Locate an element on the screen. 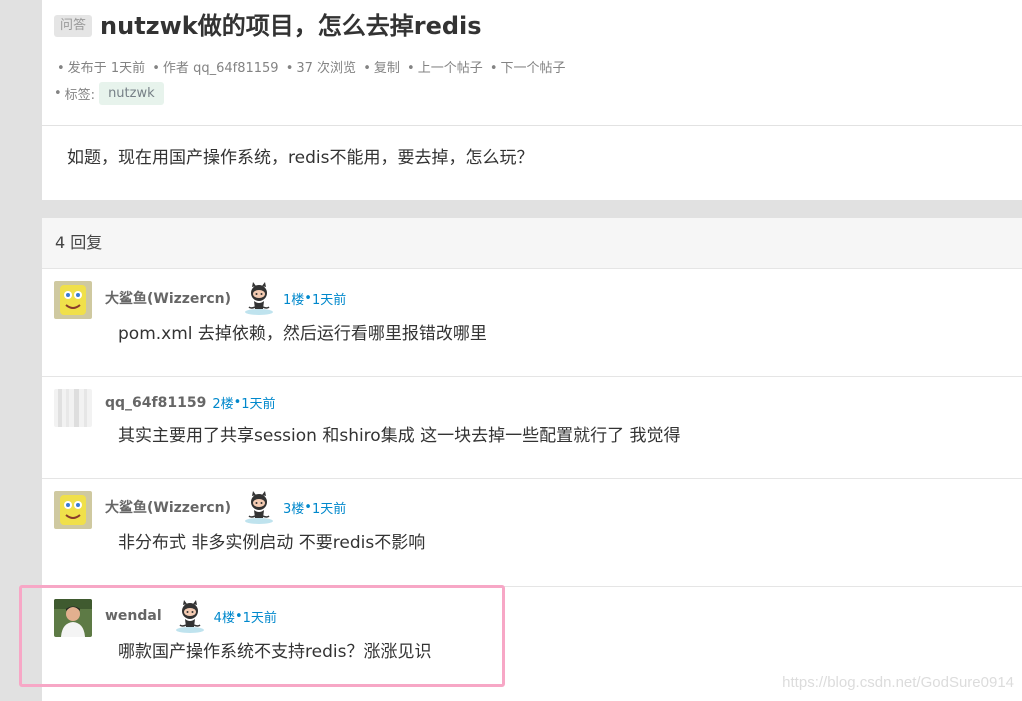 This screenshot has height=701, width=1022. reply-author: wendal is located at coordinates (133, 616).